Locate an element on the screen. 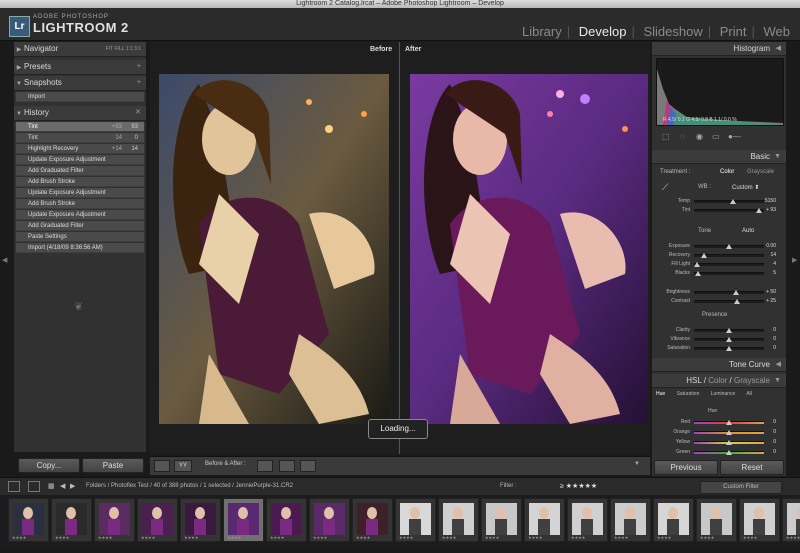 This screenshot has height=553, width=800. slider-temp: Temp 5150 is located at coordinates (719, 201).